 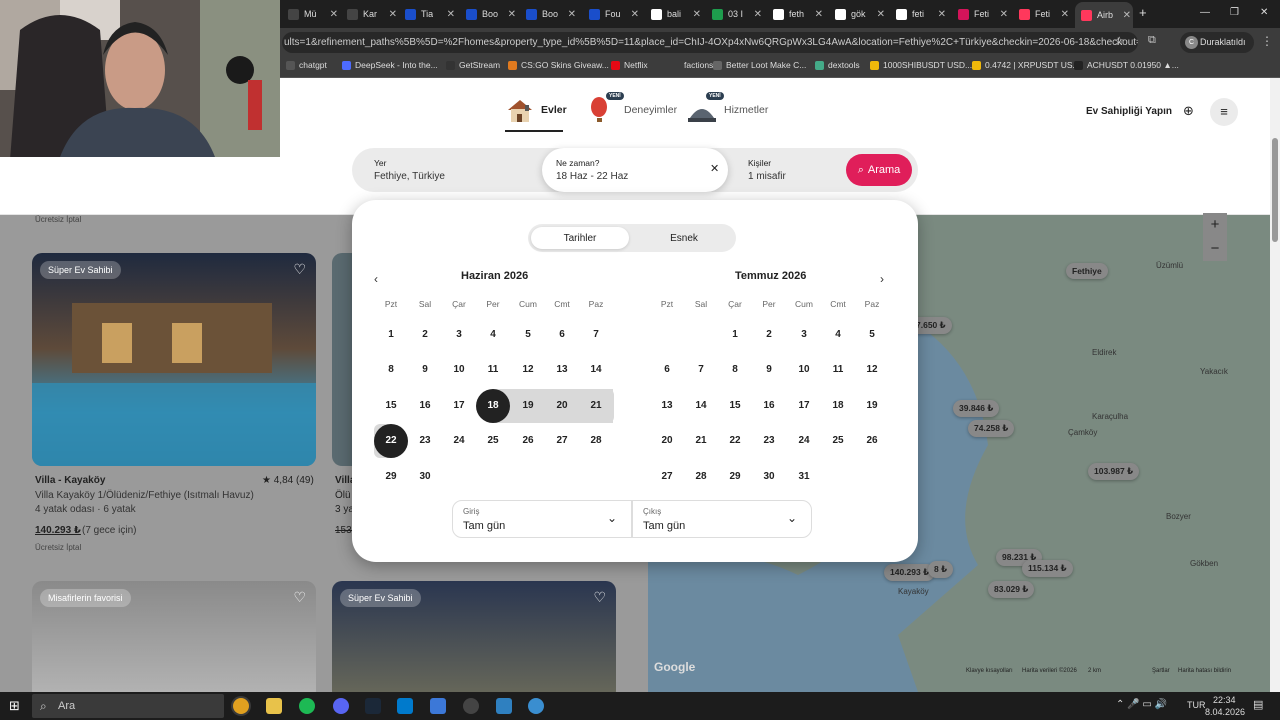 I want to click on bookmark-item: Netflix, so click(x=629, y=65).